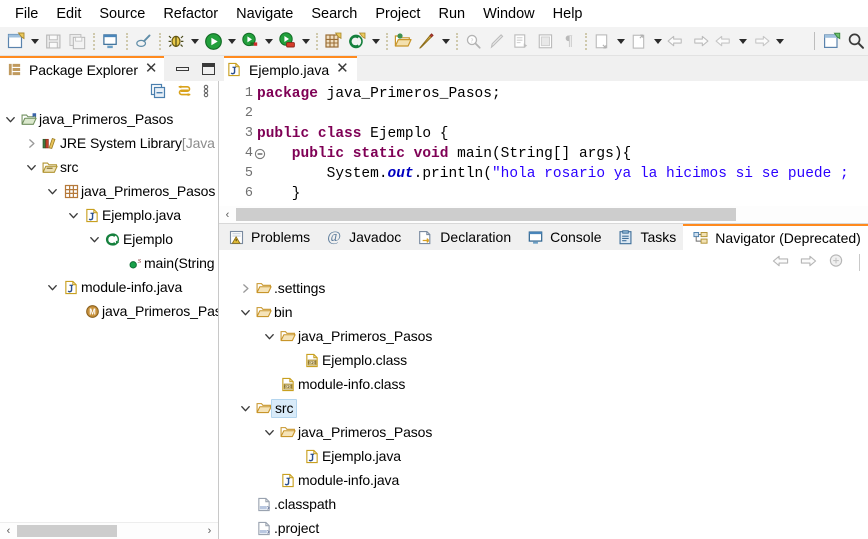  I want to click on menu-item-edit: Edit, so click(68, 14).